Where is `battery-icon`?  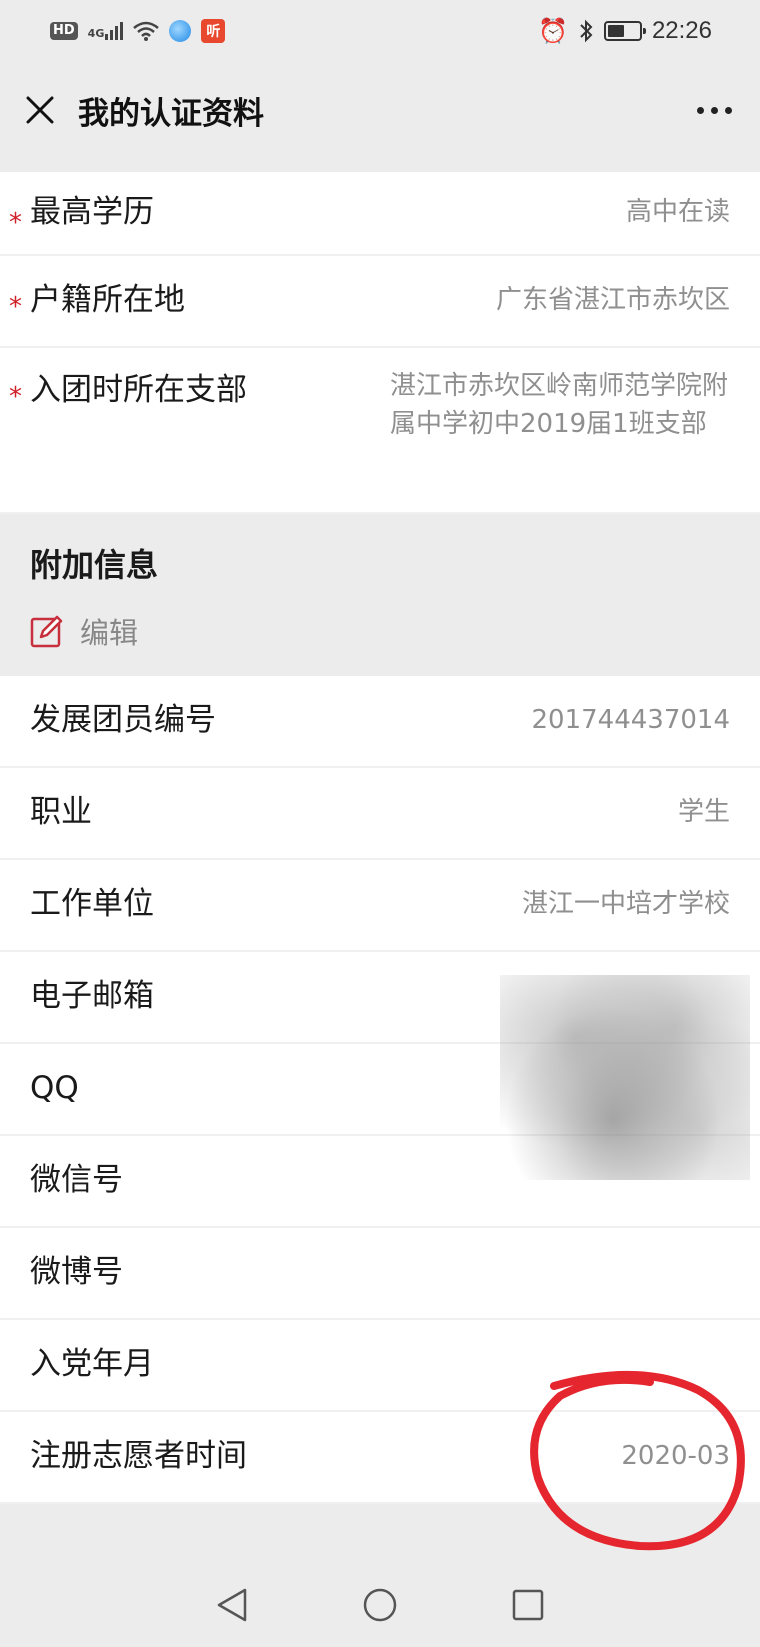
battery-icon is located at coordinates (624, 31).